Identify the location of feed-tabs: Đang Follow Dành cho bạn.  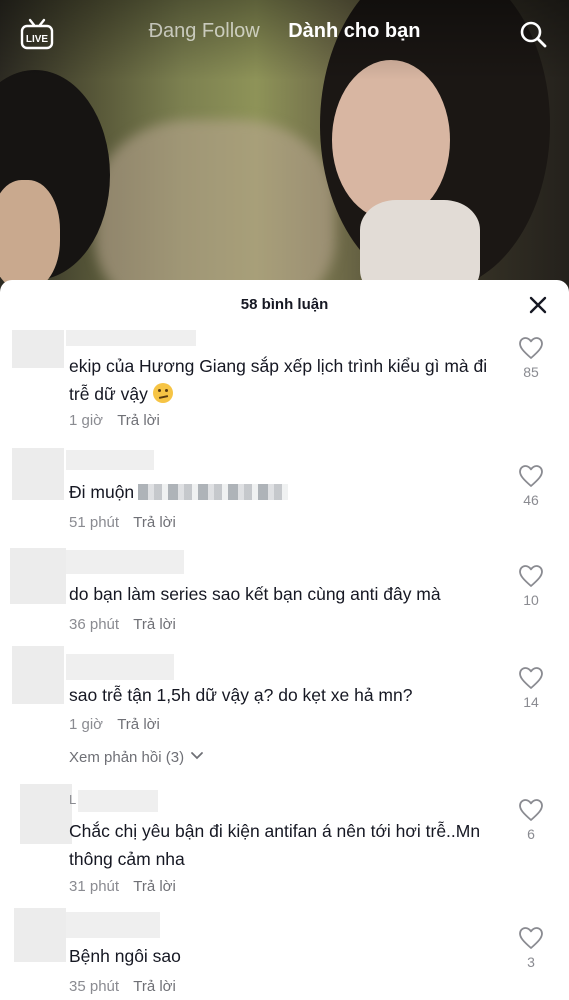
(284, 31).